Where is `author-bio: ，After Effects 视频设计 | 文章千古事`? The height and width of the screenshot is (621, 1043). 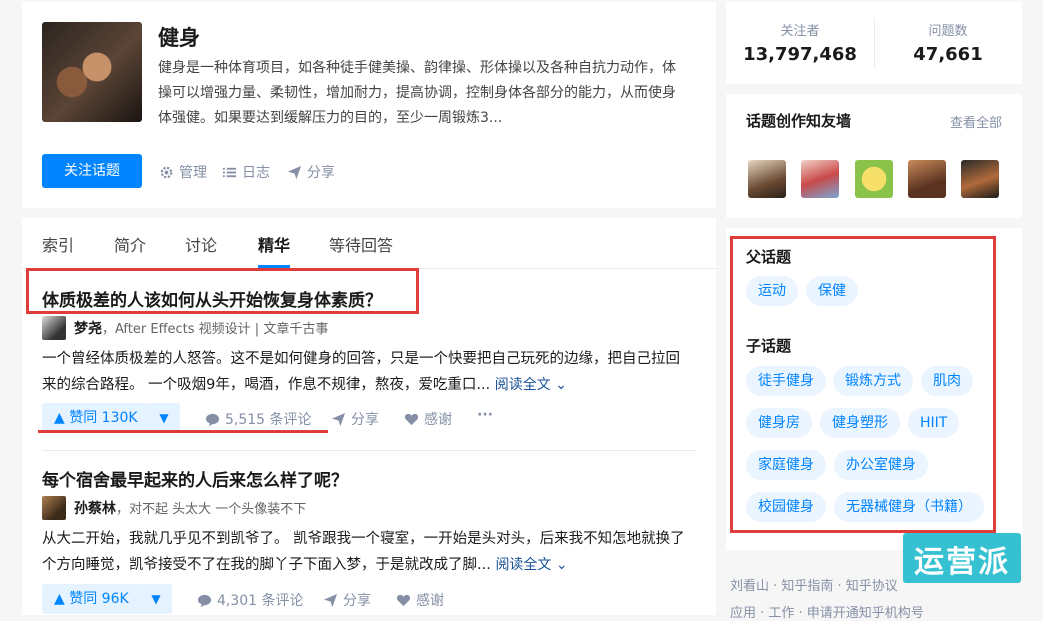
author-bio: ，After Effects 视频设计 | 文章千古事 is located at coordinates (215, 329).